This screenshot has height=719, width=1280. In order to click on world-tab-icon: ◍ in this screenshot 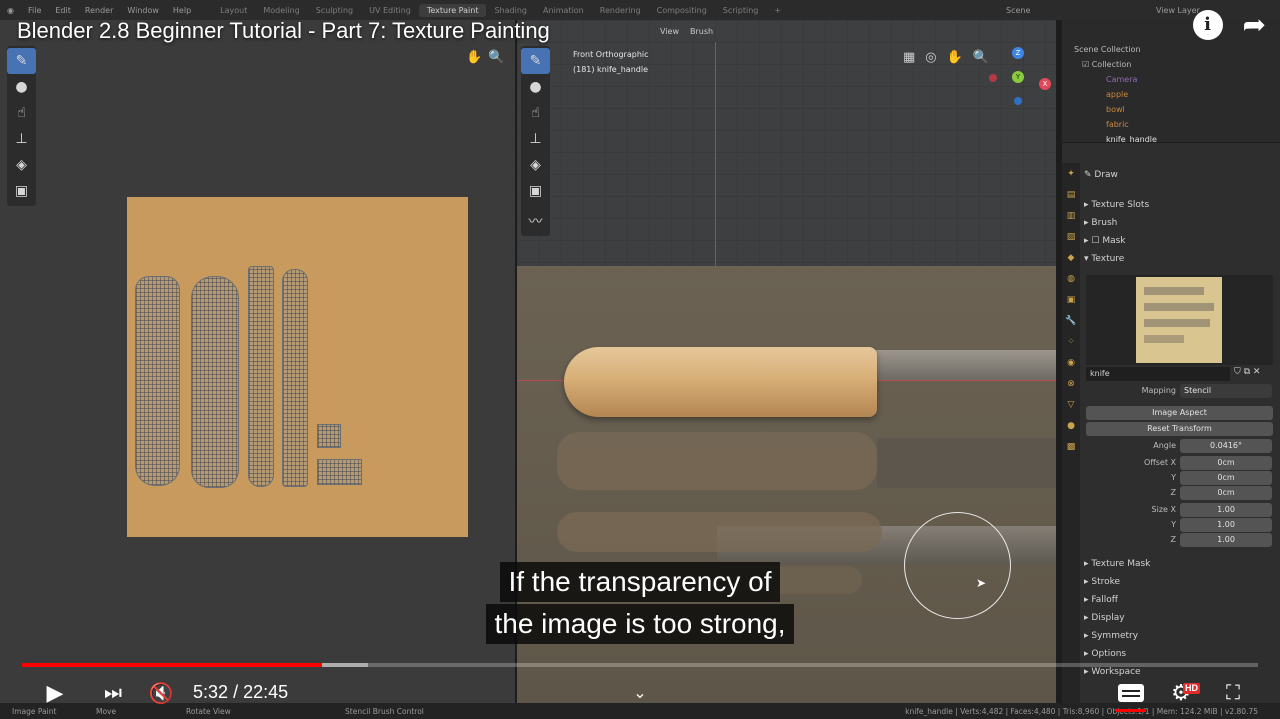, I will do `click(1071, 278)`.